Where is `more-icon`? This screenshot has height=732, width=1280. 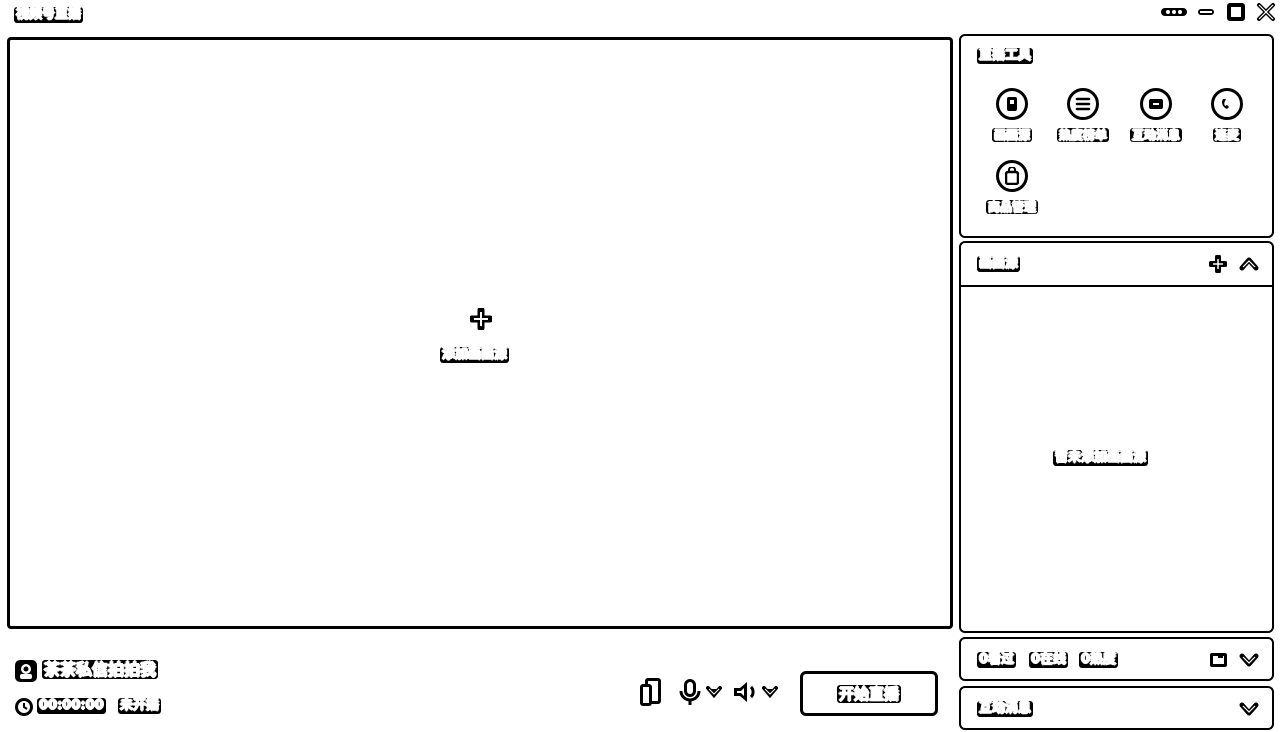 more-icon is located at coordinates (1174, 14).